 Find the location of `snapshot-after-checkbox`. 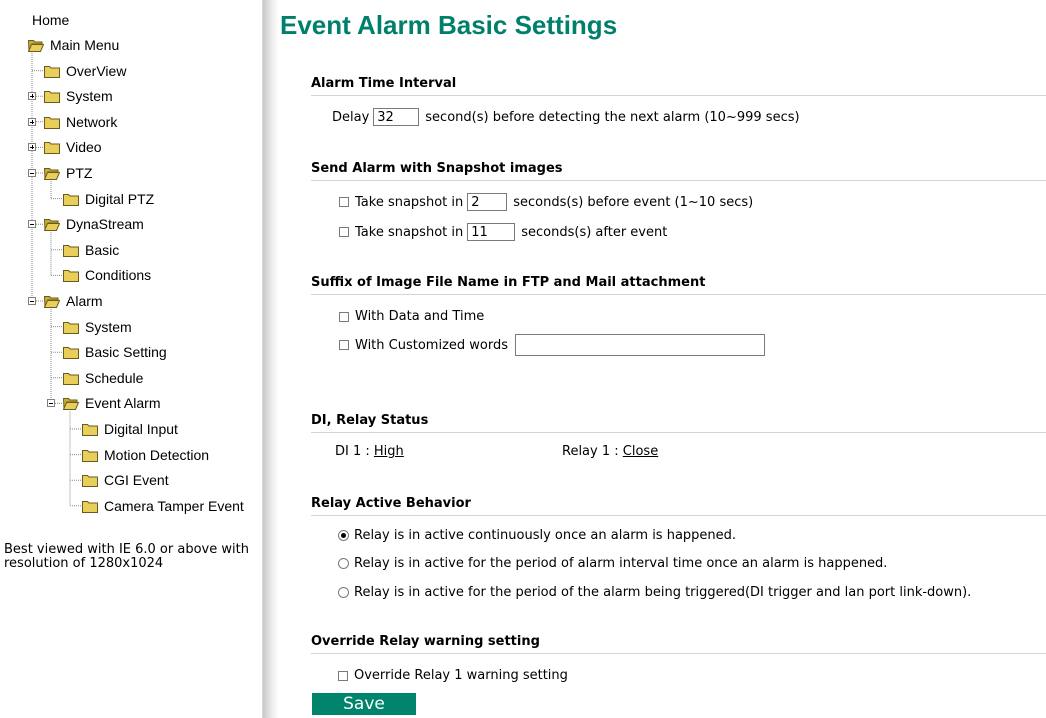

snapshot-after-checkbox is located at coordinates (344, 232).